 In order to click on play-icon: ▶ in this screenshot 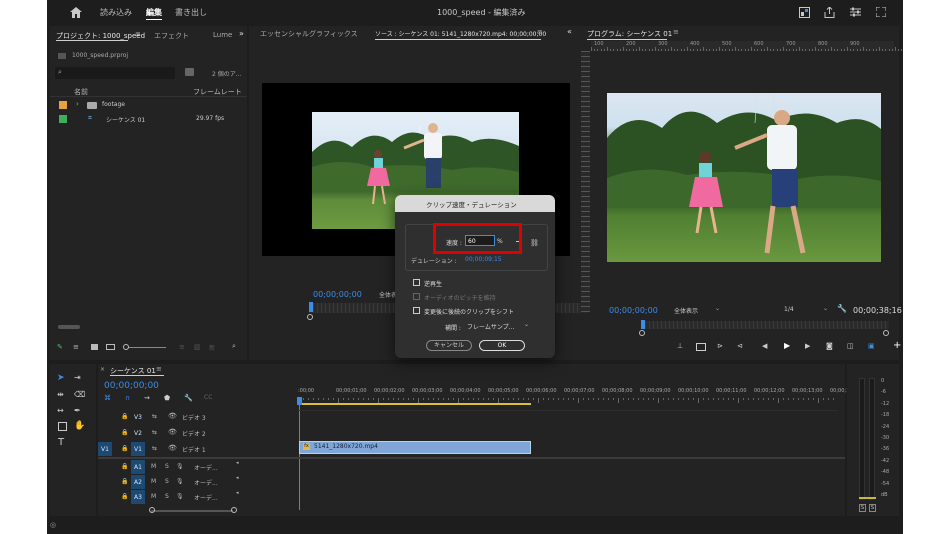, I will do `click(787, 345)`.